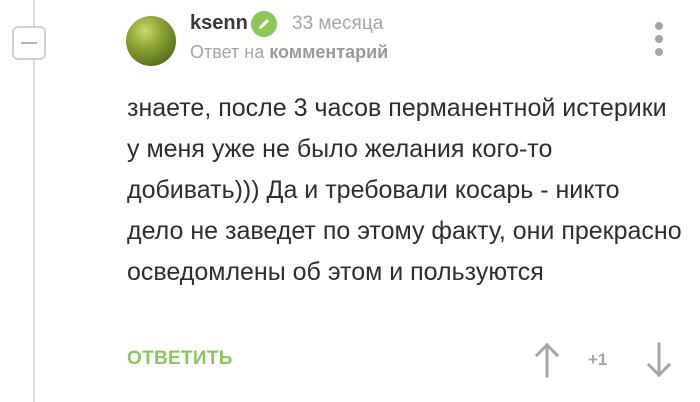  I want to click on minus-icon, so click(29, 43).